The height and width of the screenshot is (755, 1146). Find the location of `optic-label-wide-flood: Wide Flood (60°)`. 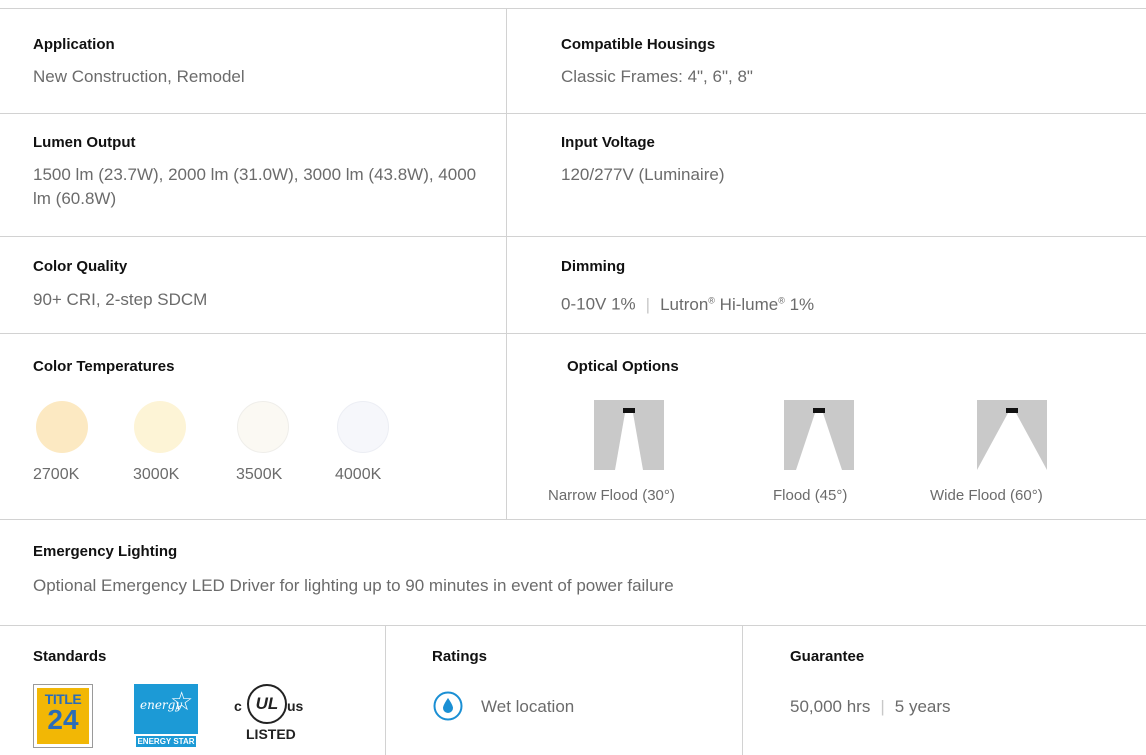

optic-label-wide-flood: Wide Flood (60°) is located at coordinates (986, 495).